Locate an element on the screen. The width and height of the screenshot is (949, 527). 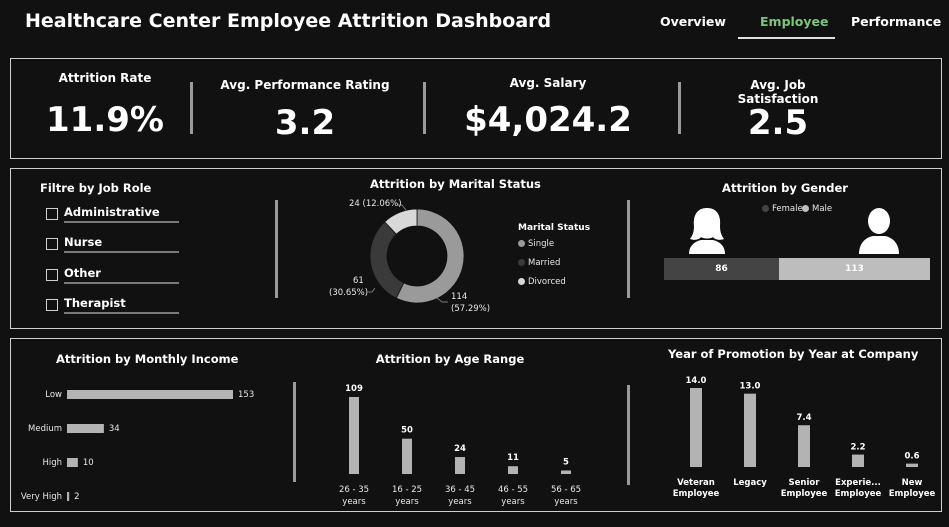
promotion-category-label: Legacy is located at coordinates (750, 483).